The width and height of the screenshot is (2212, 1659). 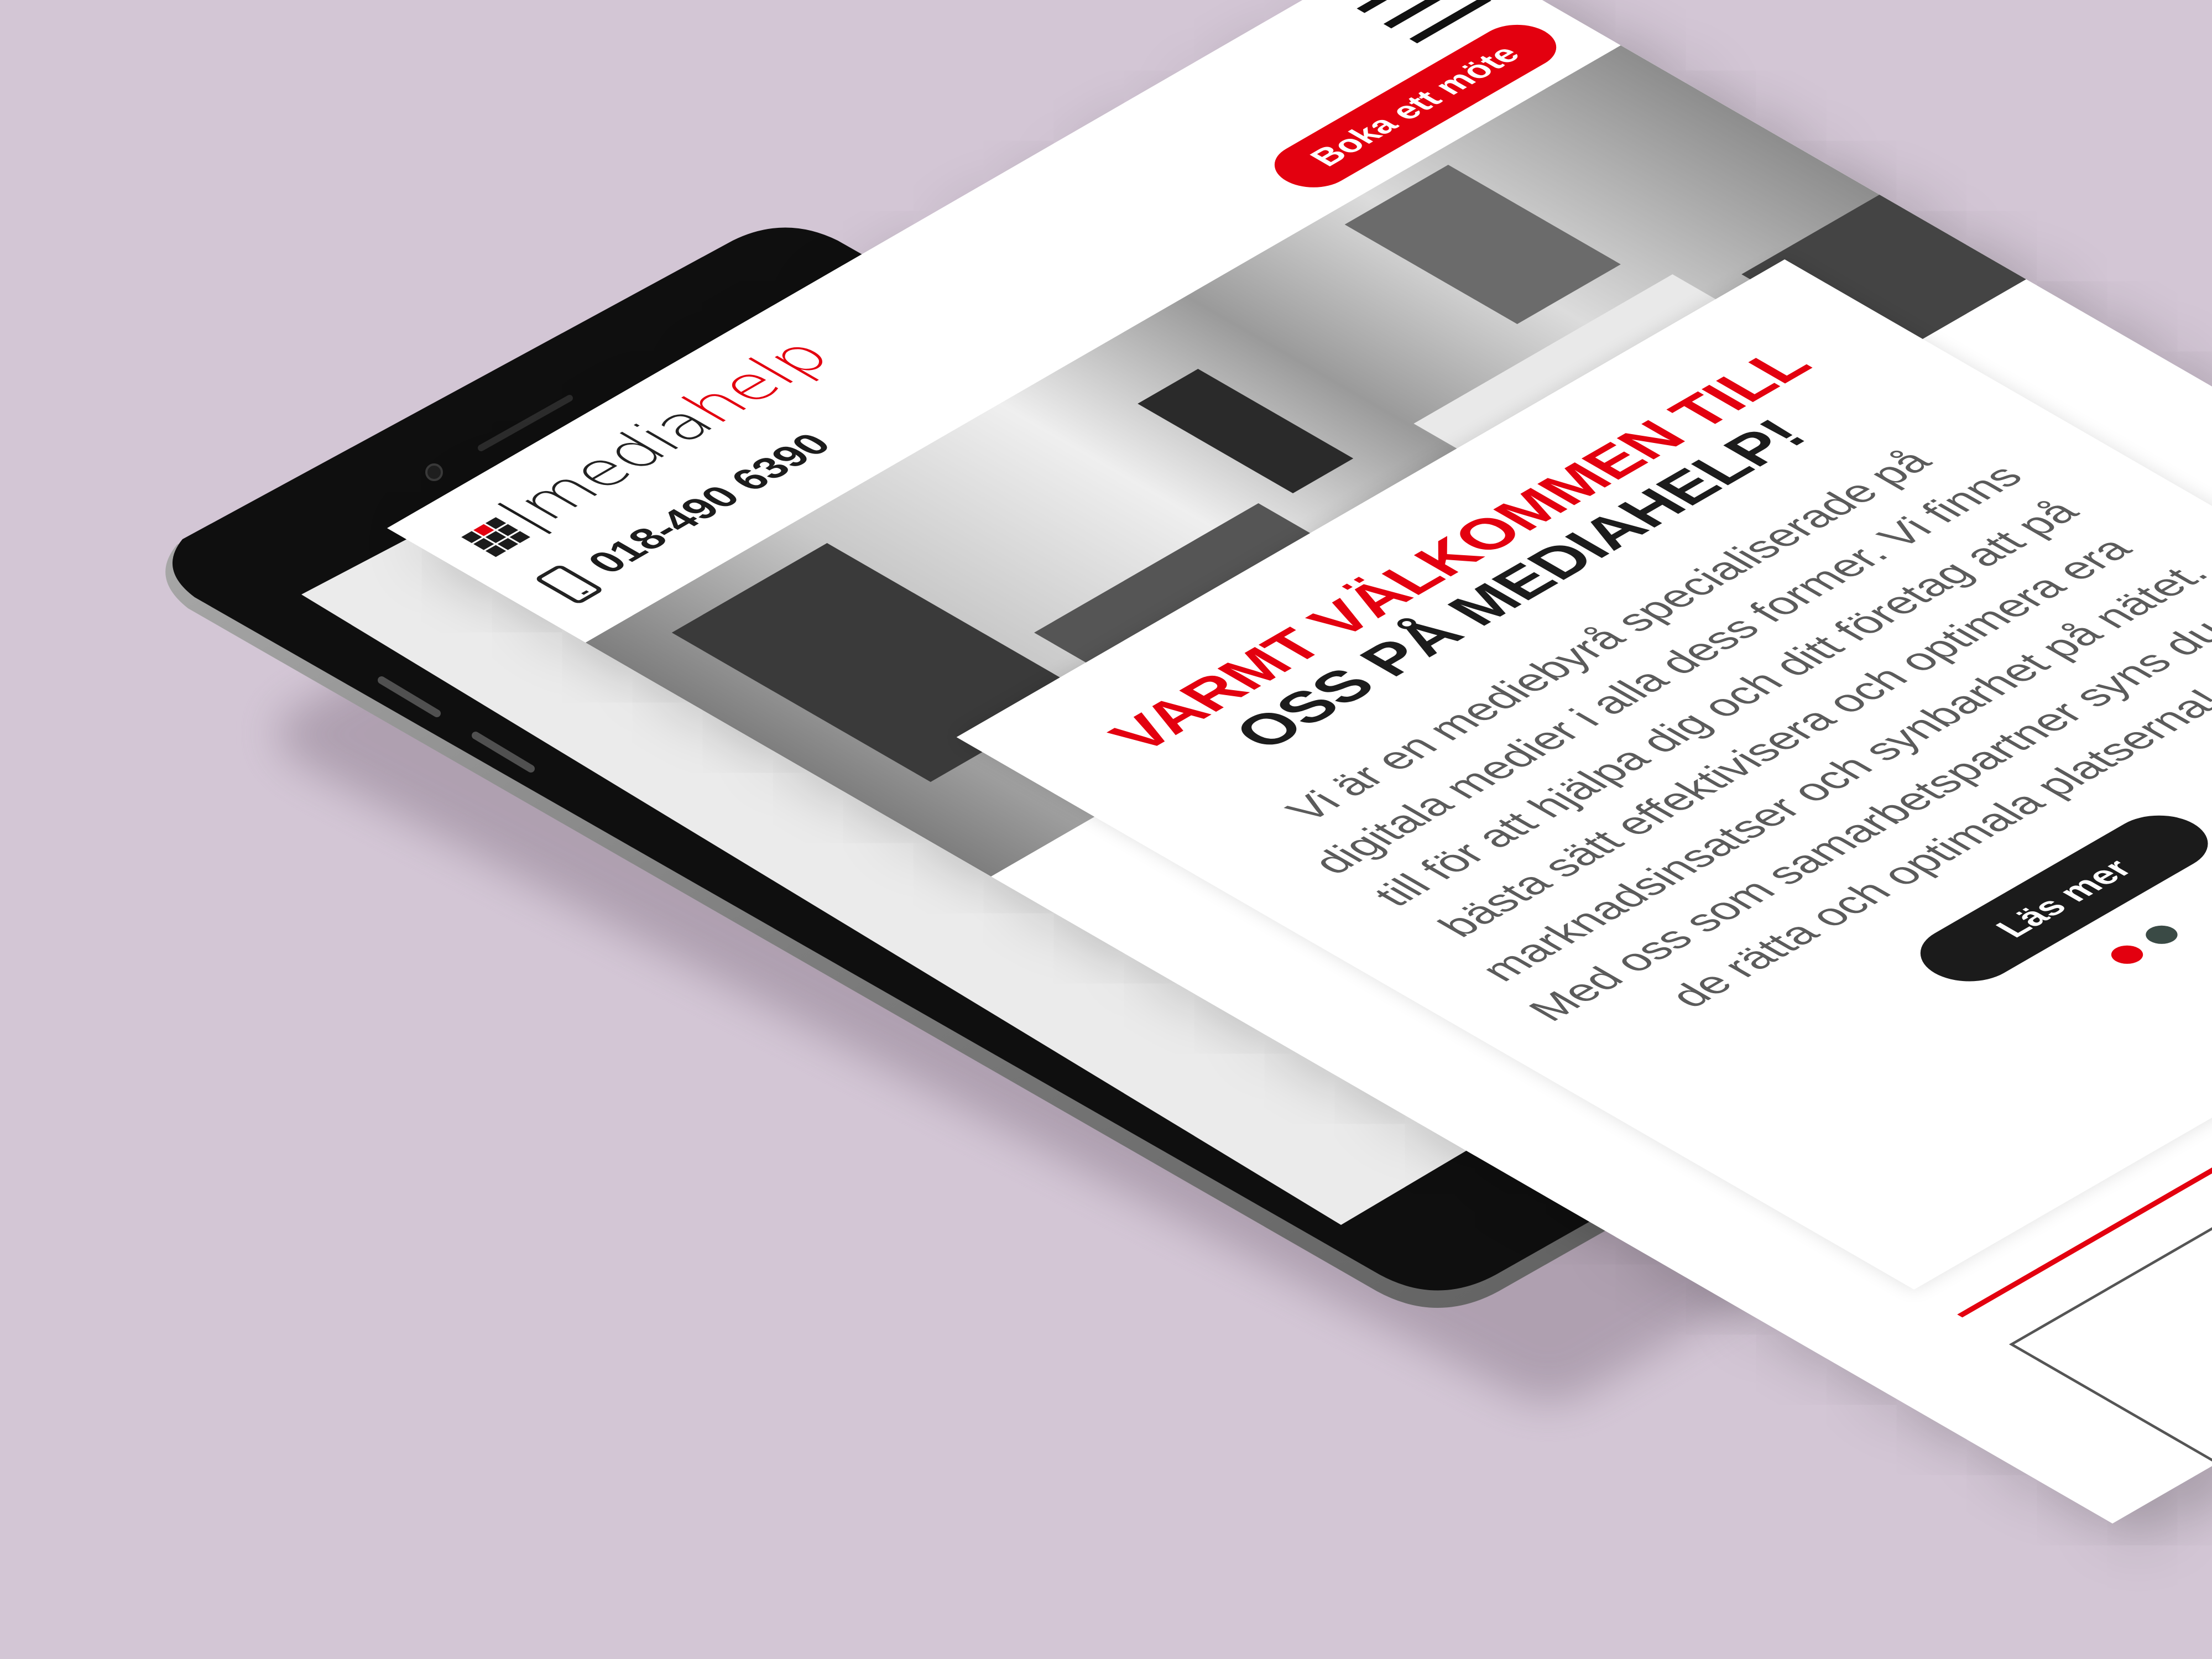 What do you see at coordinates (496, 537) in the screenshot?
I see `grid-logo-icon` at bounding box center [496, 537].